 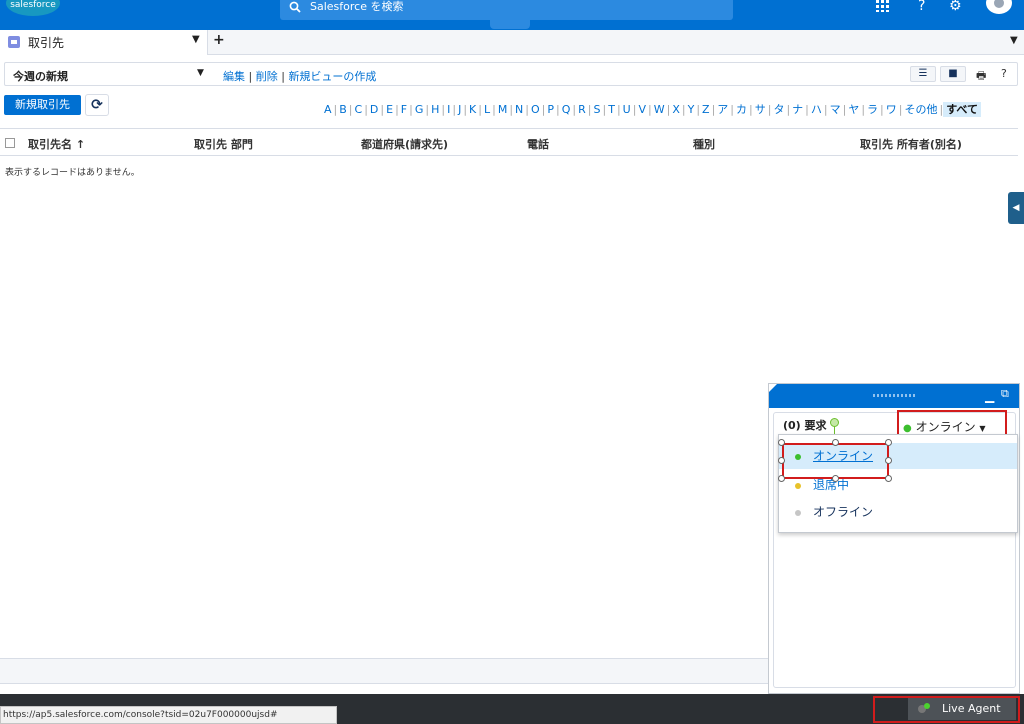 What do you see at coordinates (566, 109) in the screenshot?
I see `alphabet-filter-item: Q` at bounding box center [566, 109].